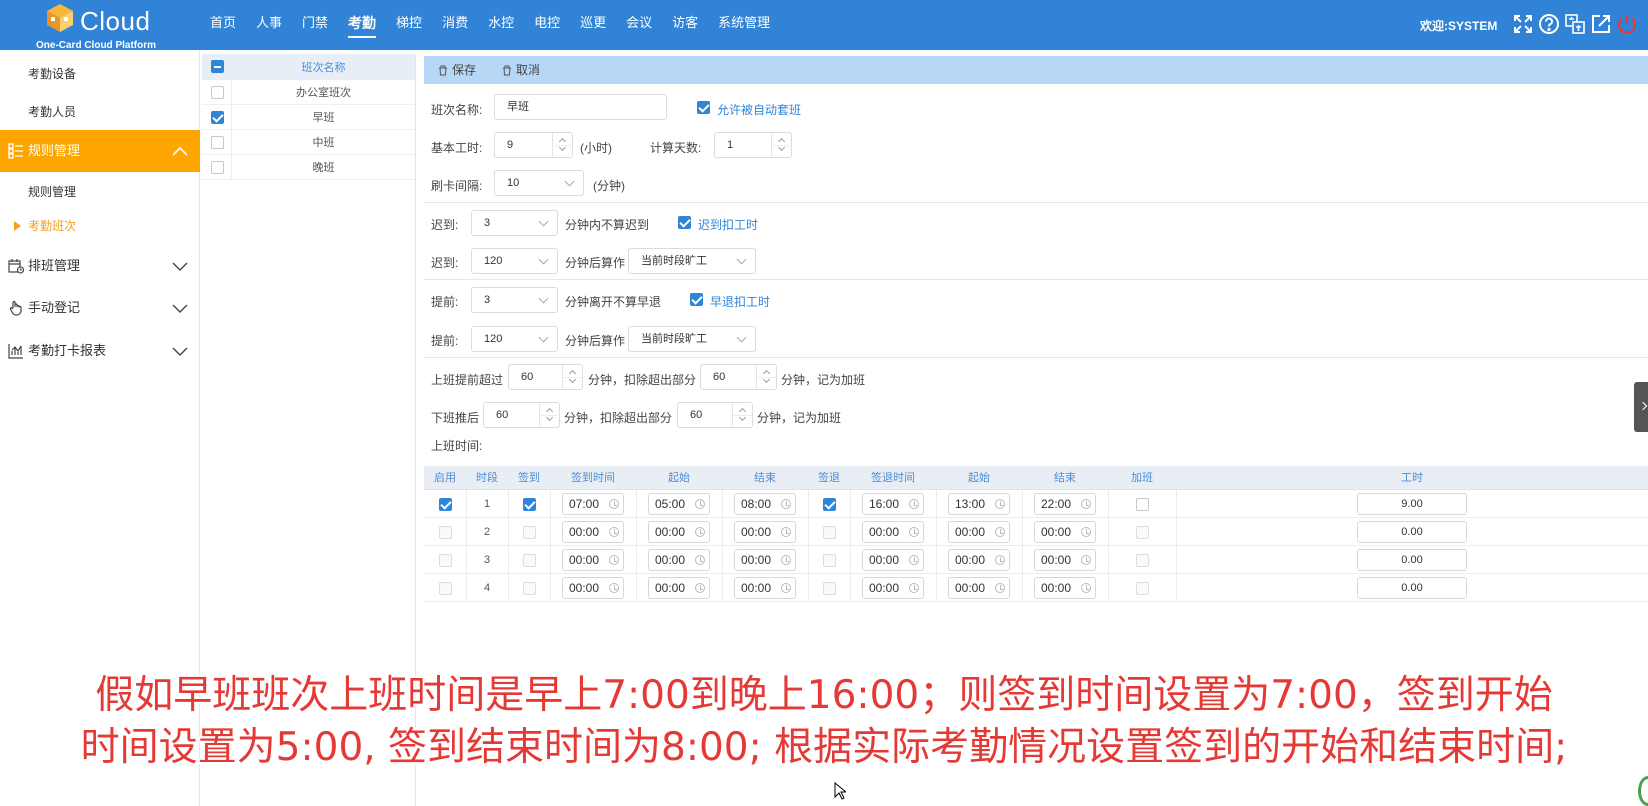  What do you see at coordinates (593, 504) in the screenshot?
I see `in-time-picker: 07:00` at bounding box center [593, 504].